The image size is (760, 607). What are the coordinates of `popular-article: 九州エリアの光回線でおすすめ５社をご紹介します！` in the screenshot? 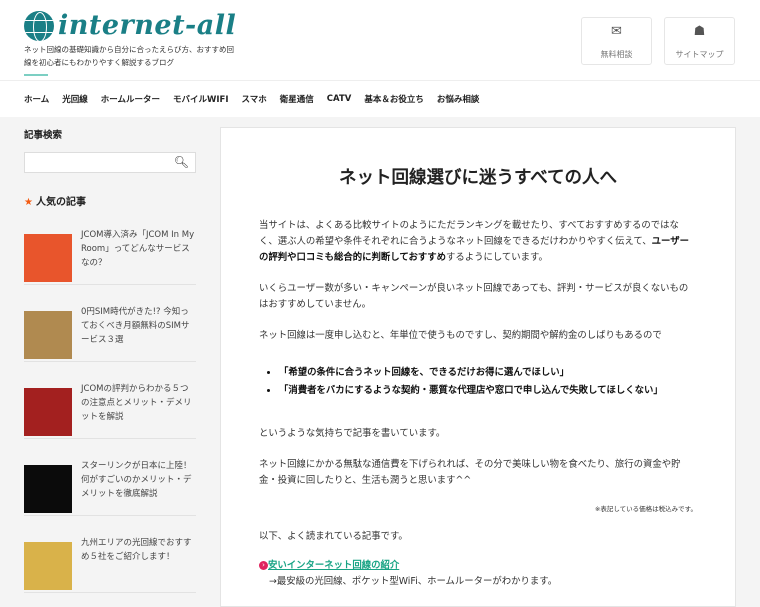 It's located at (110, 554).